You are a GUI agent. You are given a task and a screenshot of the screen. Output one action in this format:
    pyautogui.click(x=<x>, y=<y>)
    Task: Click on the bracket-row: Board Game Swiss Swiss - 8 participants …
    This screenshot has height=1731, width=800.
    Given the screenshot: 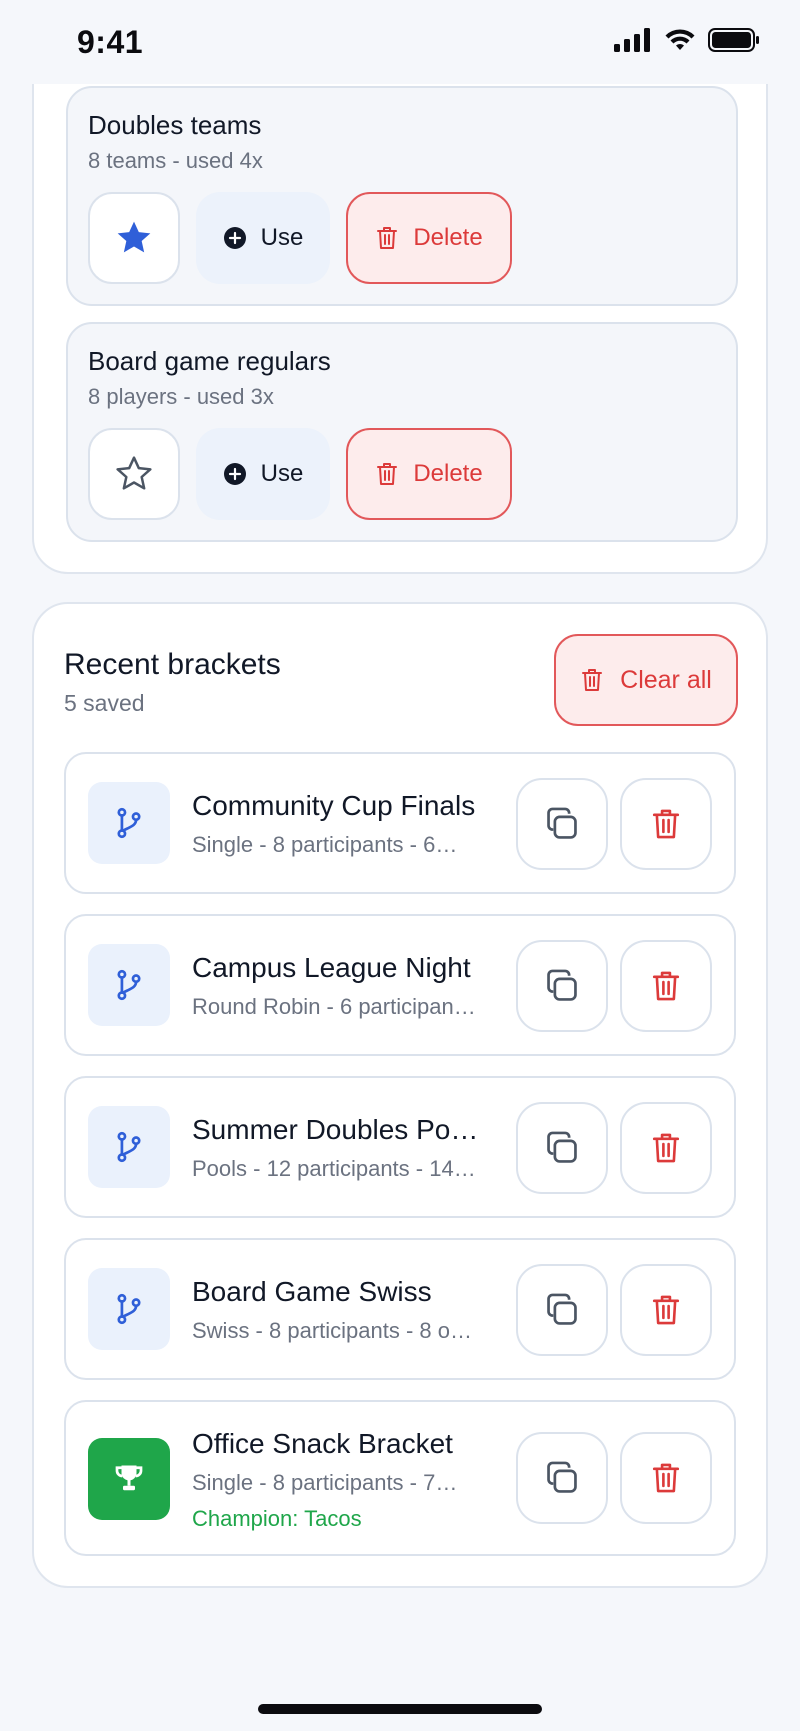 What is the action you would take?
    pyautogui.click(x=400, y=1309)
    